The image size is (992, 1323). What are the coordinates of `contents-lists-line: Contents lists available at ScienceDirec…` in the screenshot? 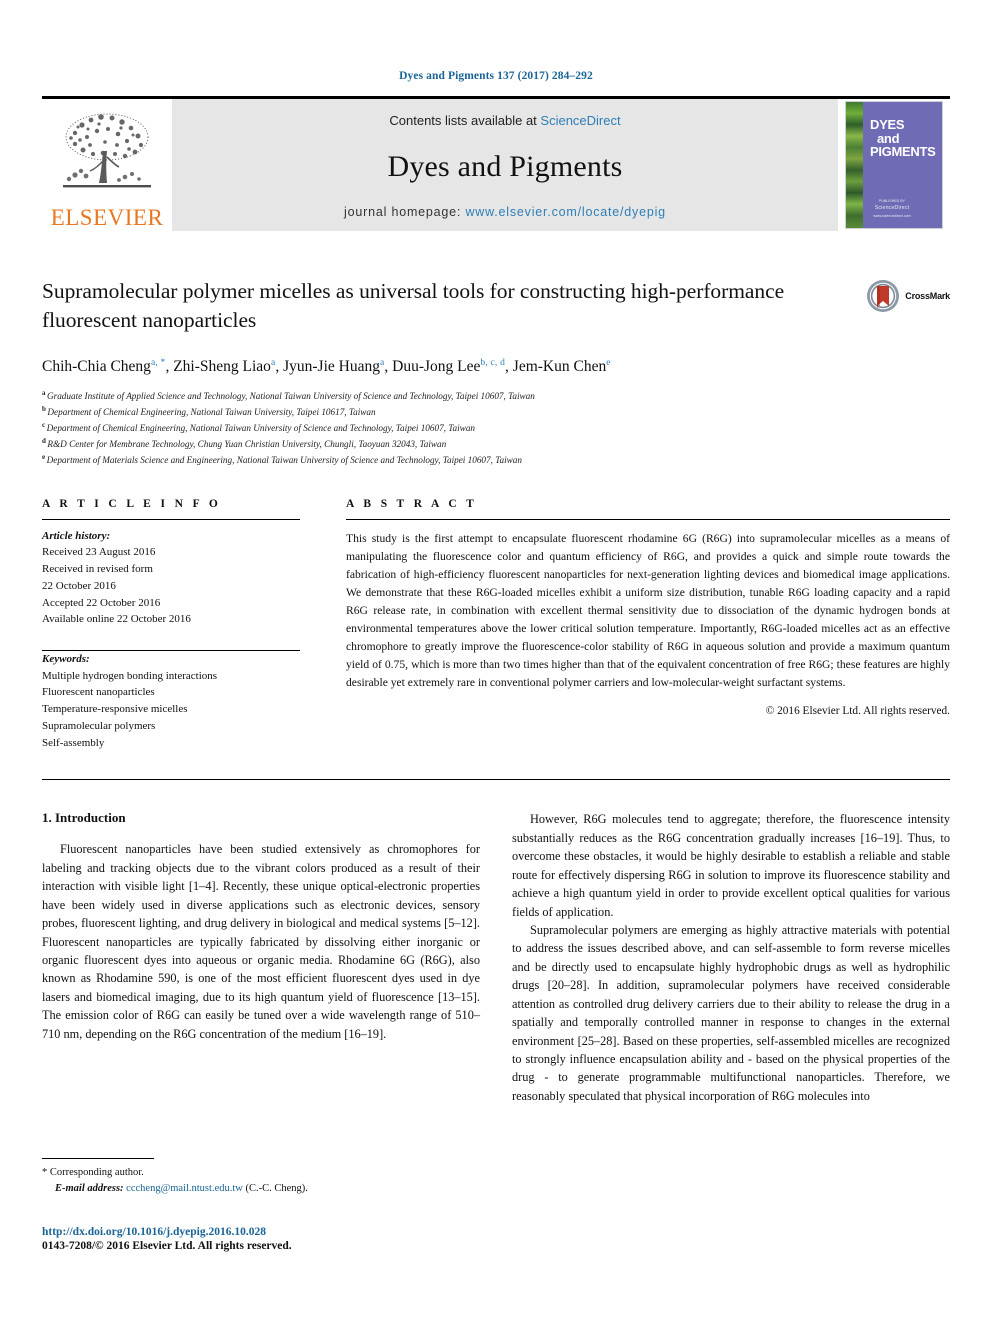 It's located at (504, 120).